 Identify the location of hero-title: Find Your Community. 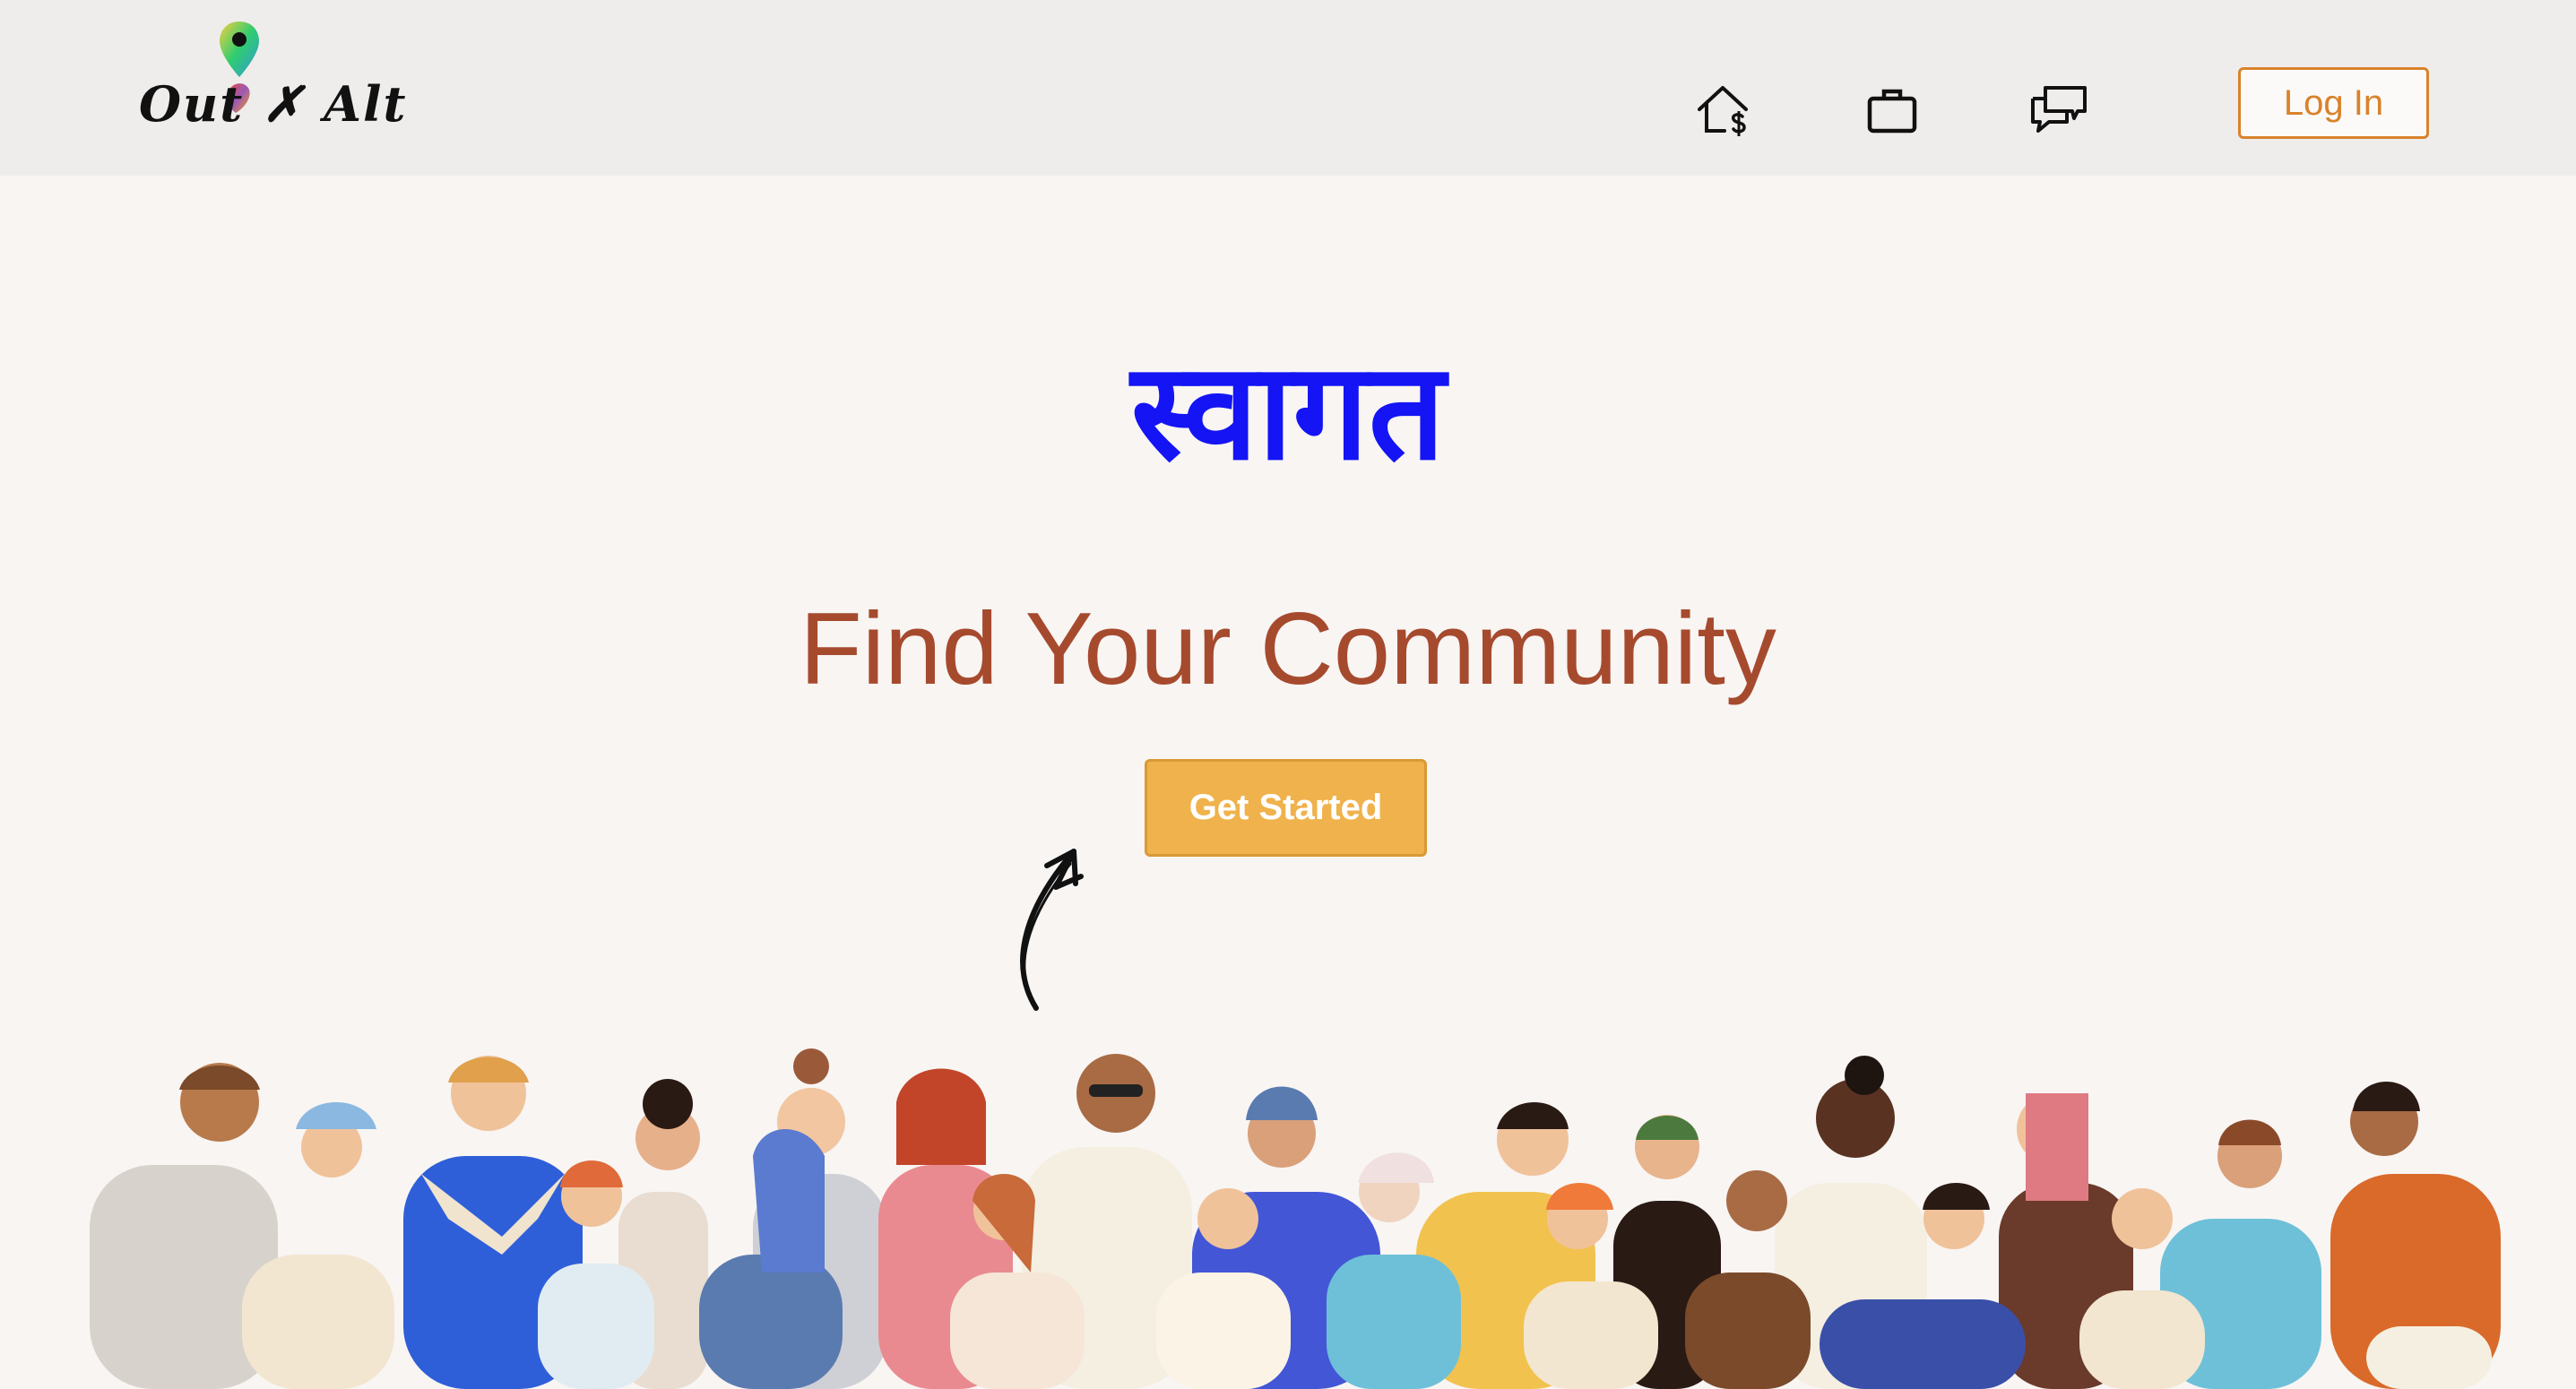
(1288, 649).